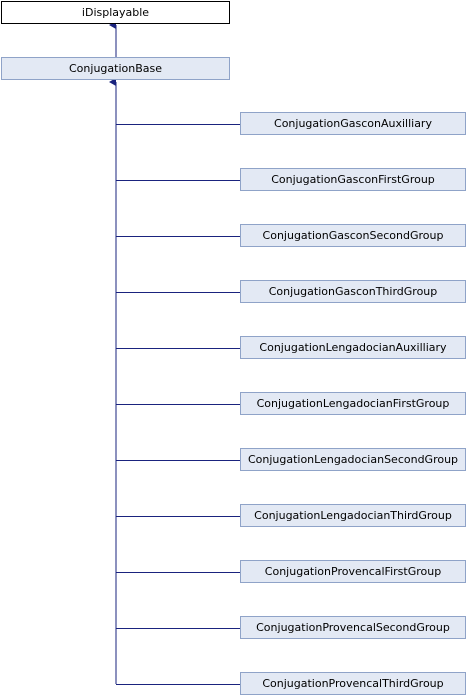 The image size is (470, 696). I want to click on class-node-label: ConjugationBase, so click(115, 68).